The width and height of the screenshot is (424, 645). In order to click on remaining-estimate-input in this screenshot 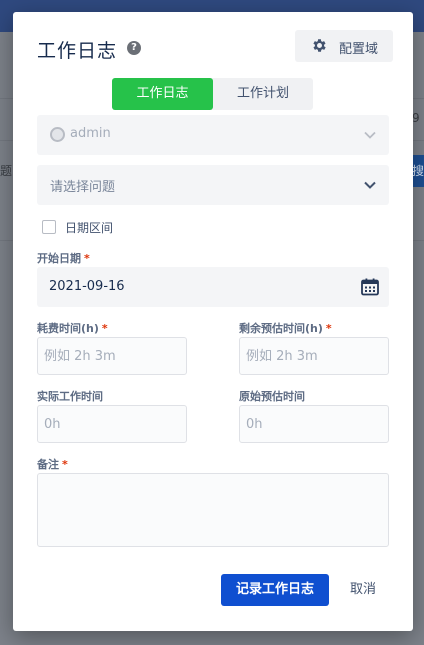, I will do `click(314, 356)`.